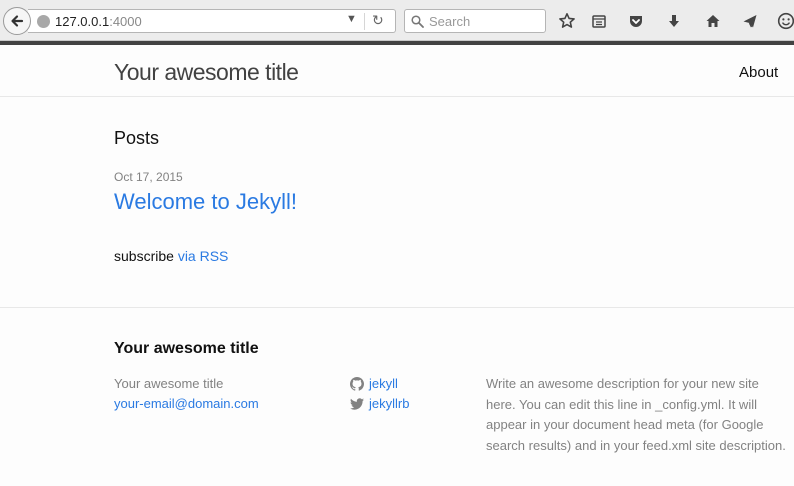 The height and width of the screenshot is (486, 794). I want to click on url-host: 127.0.0.1, so click(82, 21).